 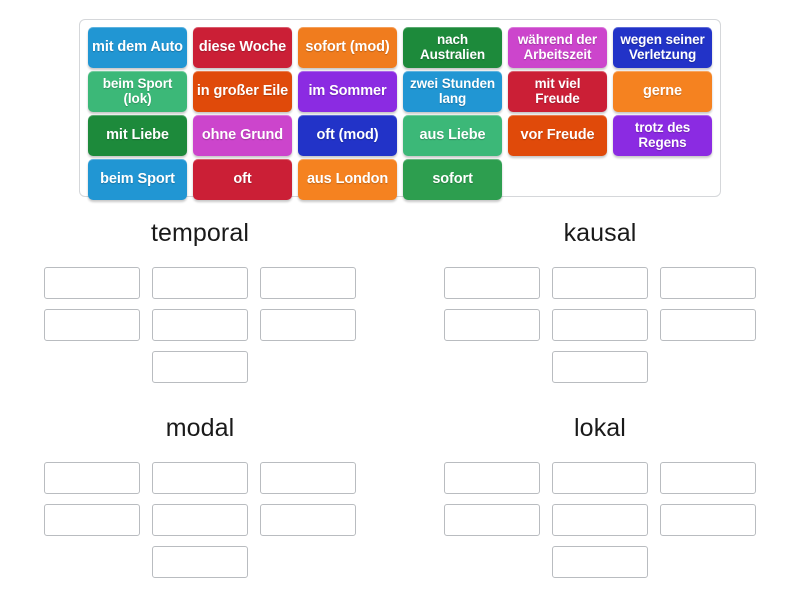 What do you see at coordinates (242, 47) in the screenshot?
I see `draggable-tile: diese Woche` at bounding box center [242, 47].